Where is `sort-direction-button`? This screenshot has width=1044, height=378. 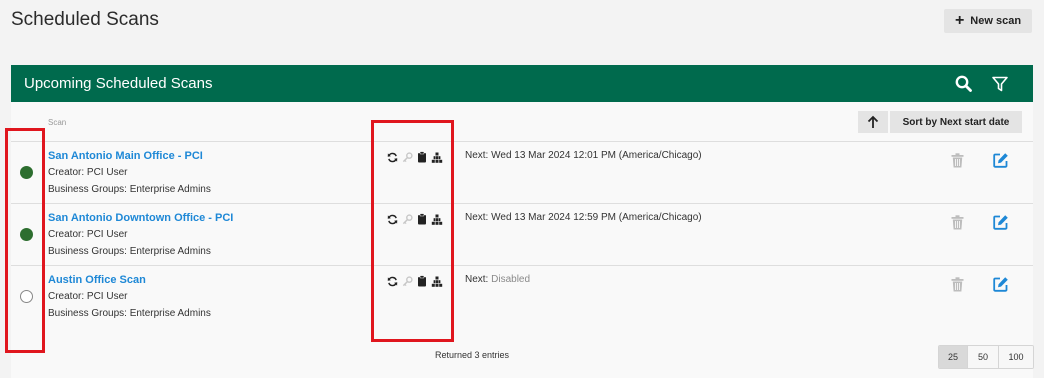
sort-direction-button is located at coordinates (873, 122).